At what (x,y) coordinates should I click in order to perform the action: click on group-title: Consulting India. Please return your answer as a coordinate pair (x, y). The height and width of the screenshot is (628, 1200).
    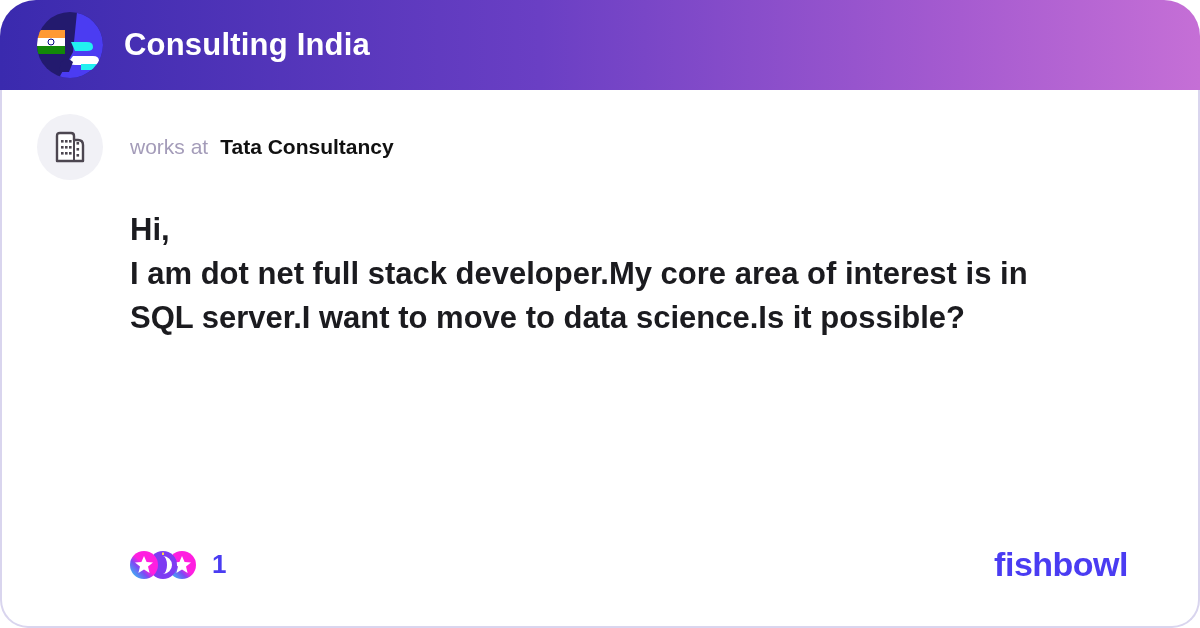
    Looking at the image, I should click on (247, 45).